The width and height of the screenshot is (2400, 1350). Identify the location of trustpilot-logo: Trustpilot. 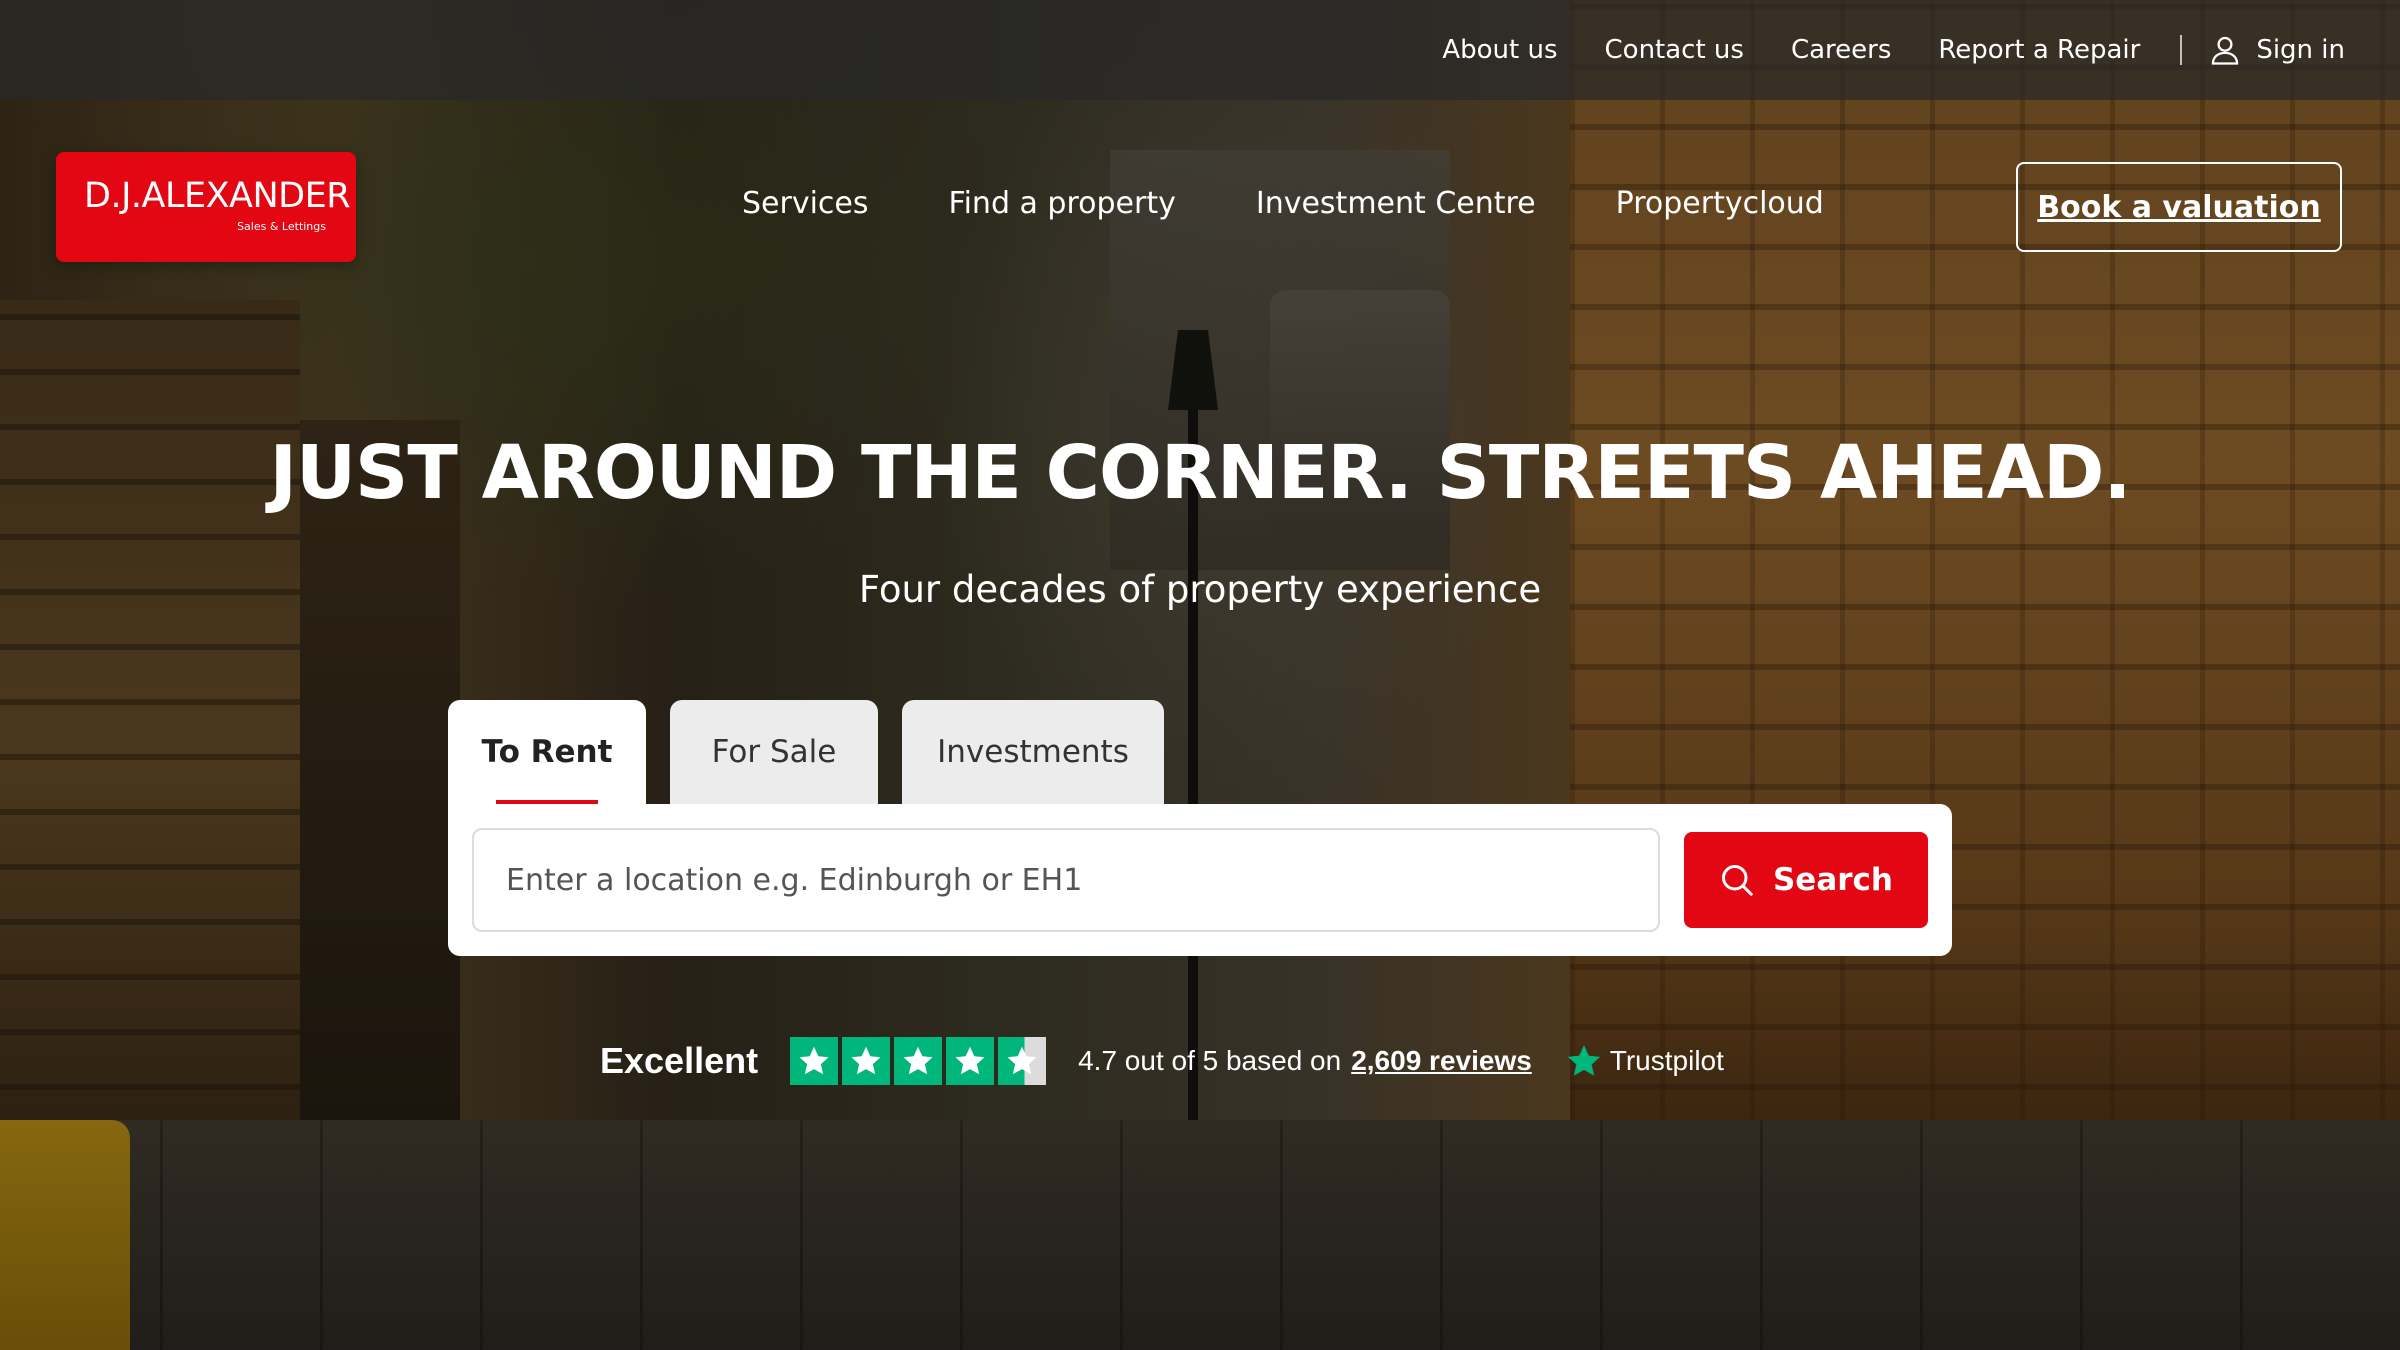
(1644, 1061).